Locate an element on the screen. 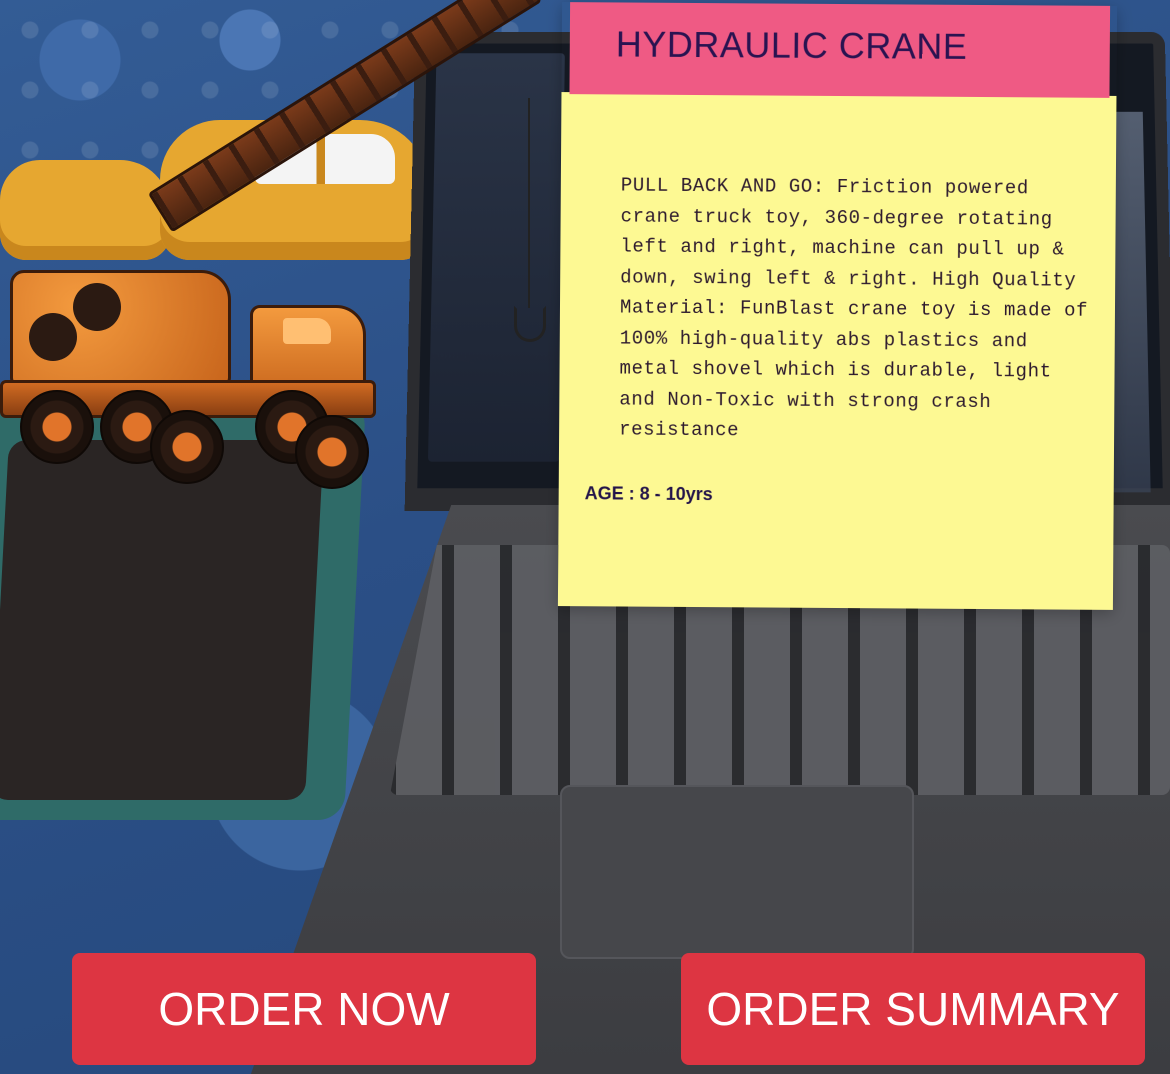  product-card-header: HYDRAULIC CRANE is located at coordinates (839, 50).